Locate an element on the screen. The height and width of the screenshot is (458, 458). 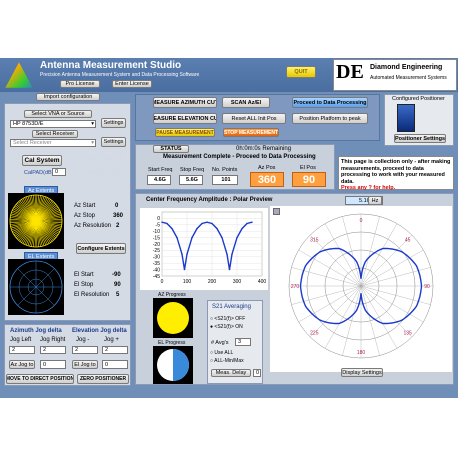
pro-license-button: Pro License is located at coordinates (80, 84).